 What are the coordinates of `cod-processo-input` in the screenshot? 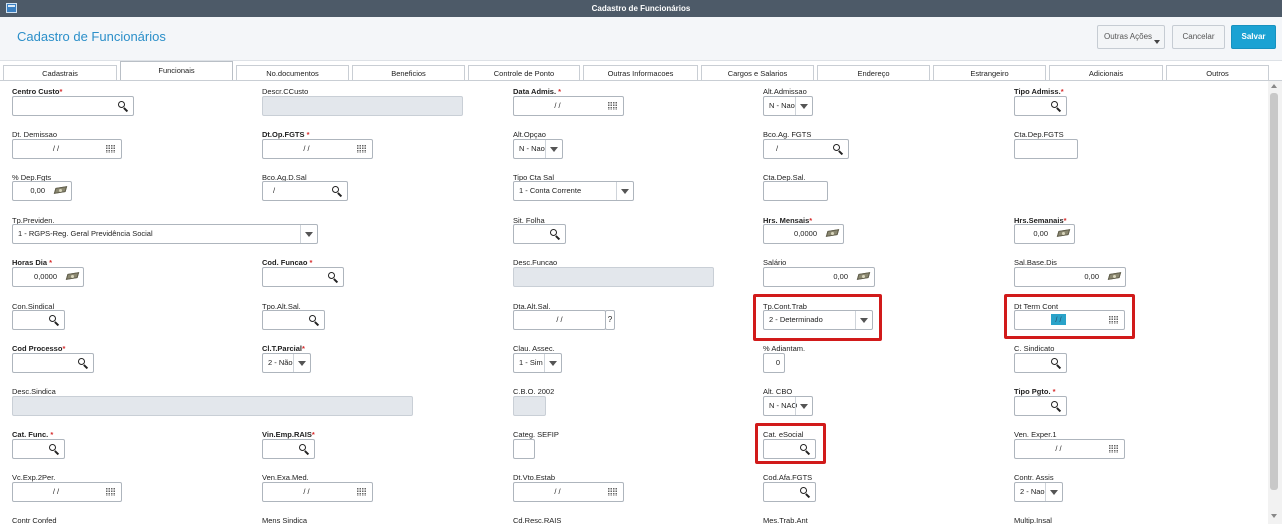 It's located at (53, 363).